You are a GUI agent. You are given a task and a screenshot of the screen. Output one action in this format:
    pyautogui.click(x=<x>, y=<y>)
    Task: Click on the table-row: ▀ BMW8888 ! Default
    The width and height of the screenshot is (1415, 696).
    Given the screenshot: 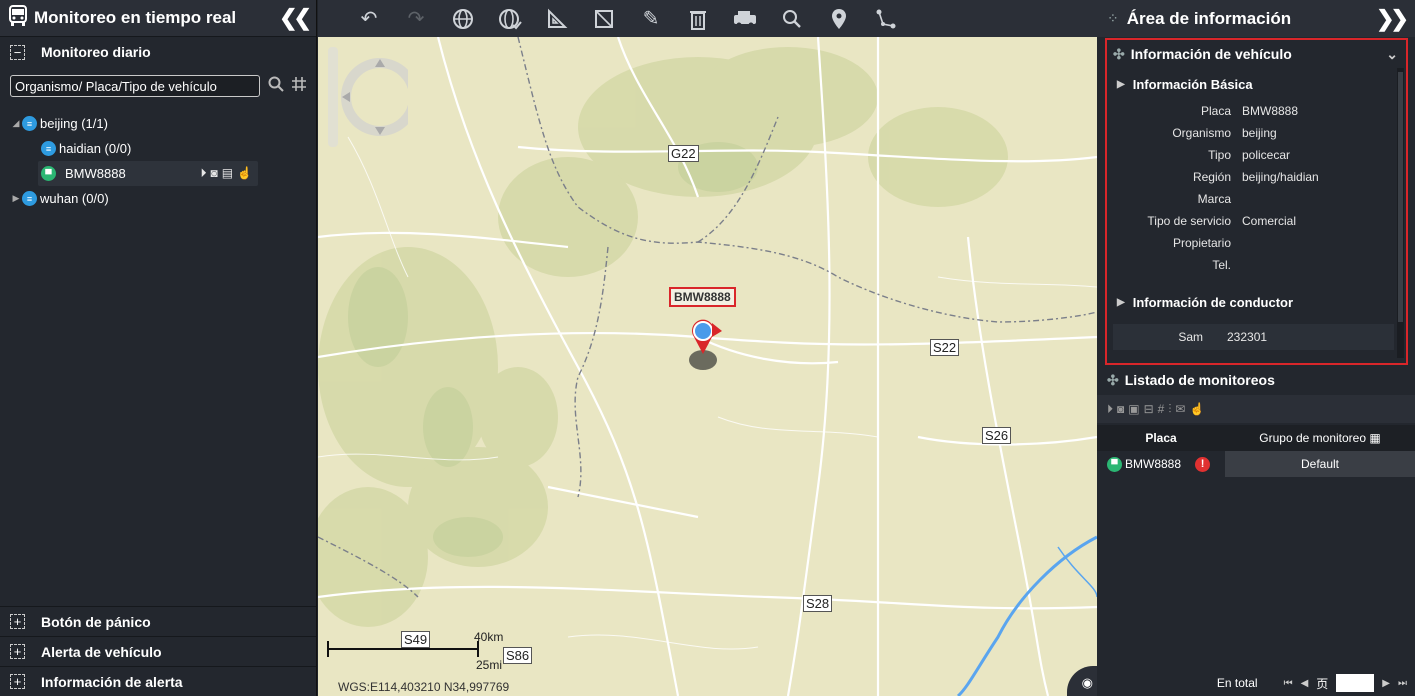 What is the action you would take?
    pyautogui.click(x=1256, y=464)
    